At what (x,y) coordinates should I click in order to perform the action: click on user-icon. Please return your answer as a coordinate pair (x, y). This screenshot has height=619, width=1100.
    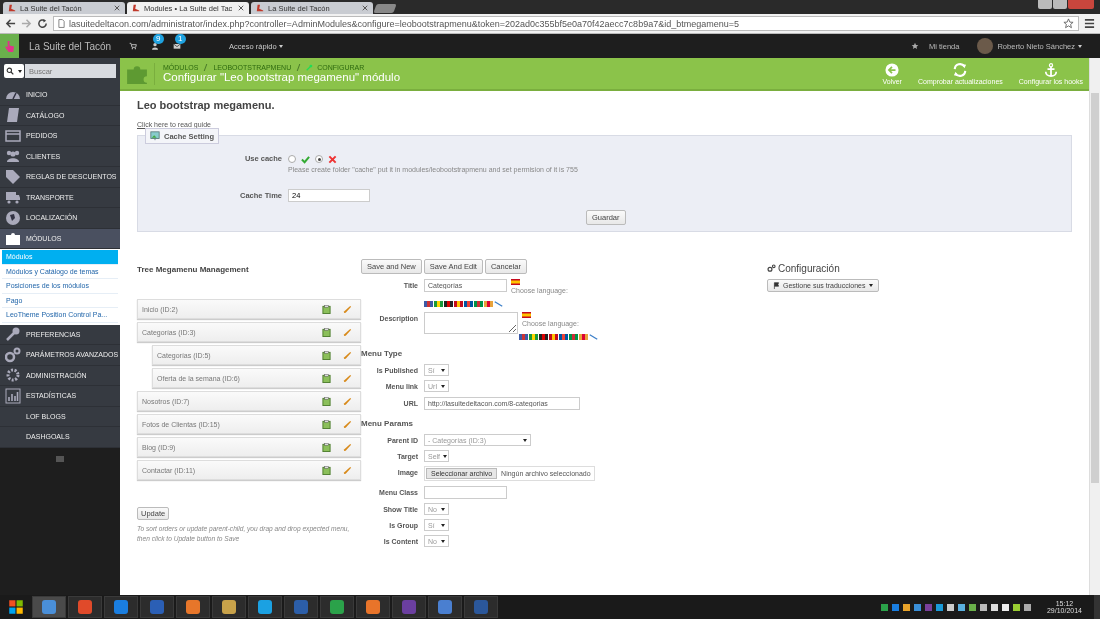
    Looking at the image, I should click on (155, 46).